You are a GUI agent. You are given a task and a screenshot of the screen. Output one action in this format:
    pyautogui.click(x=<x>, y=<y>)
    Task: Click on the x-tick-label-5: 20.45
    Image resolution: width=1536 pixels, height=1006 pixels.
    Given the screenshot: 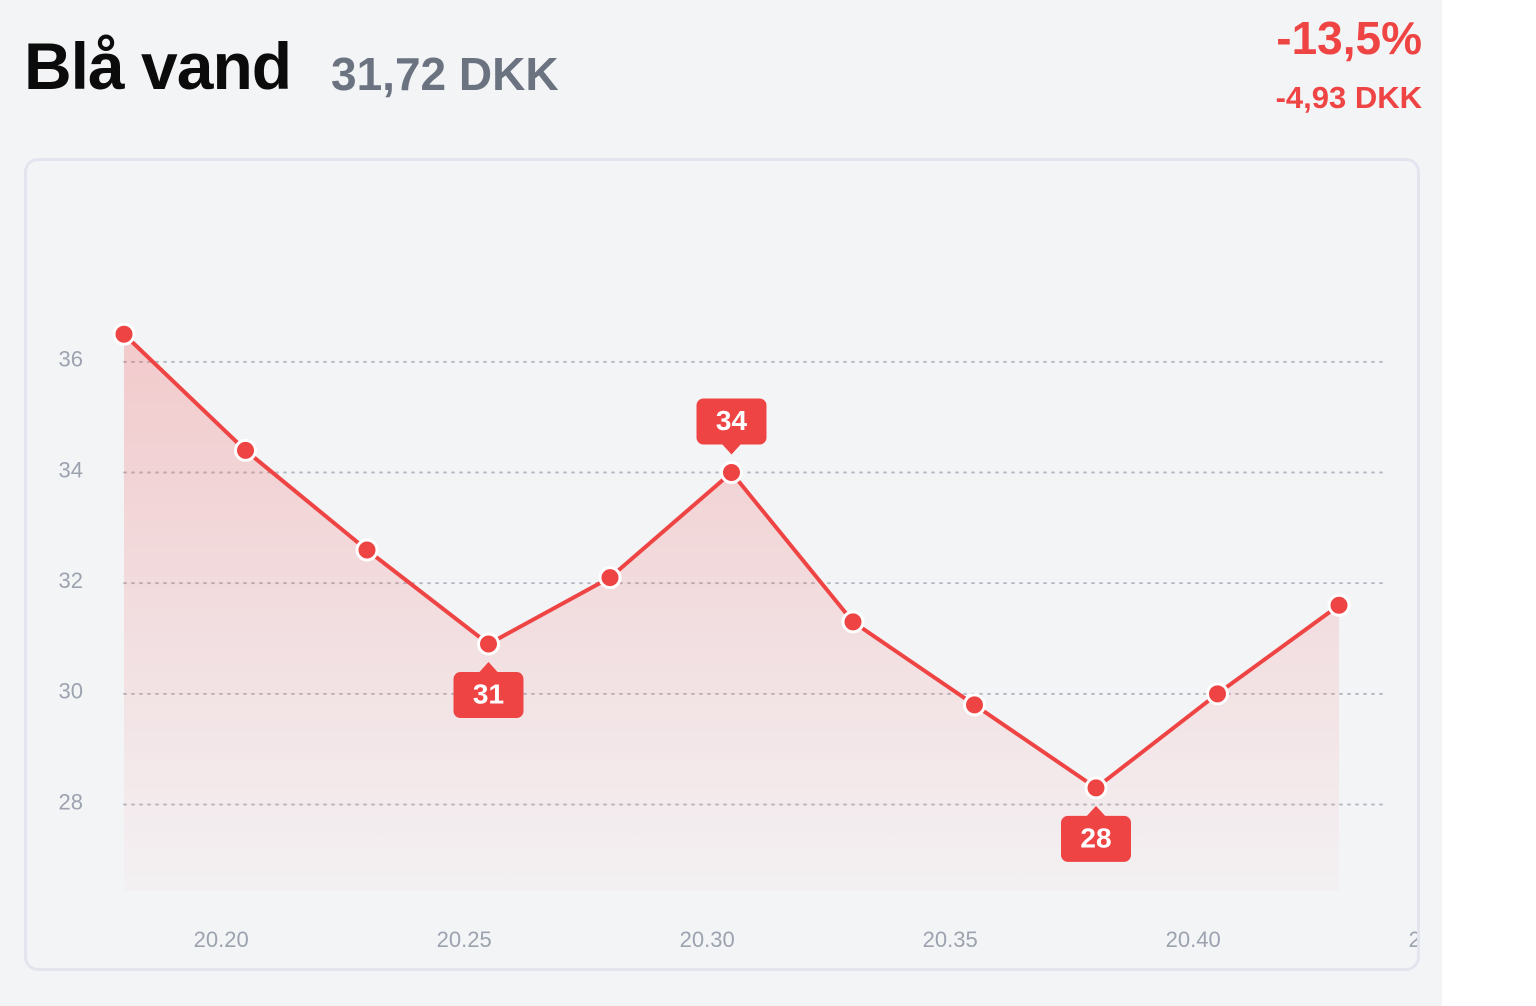 What is the action you would take?
    pyautogui.click(x=1414, y=939)
    